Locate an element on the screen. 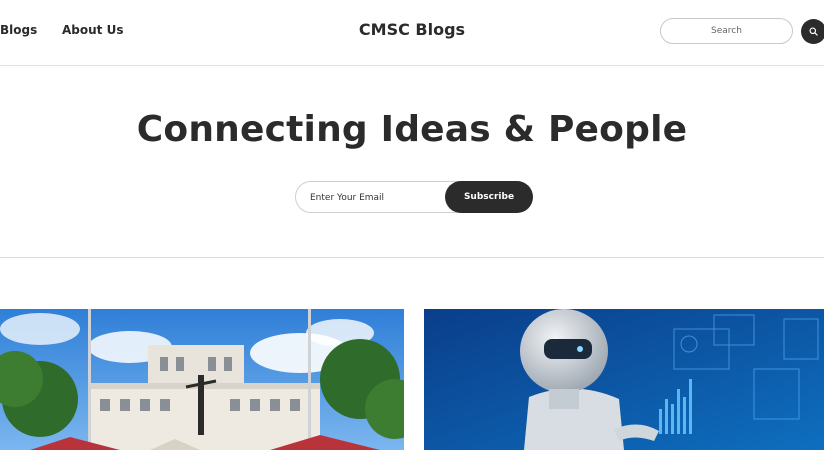  search-icon is located at coordinates (813, 31).